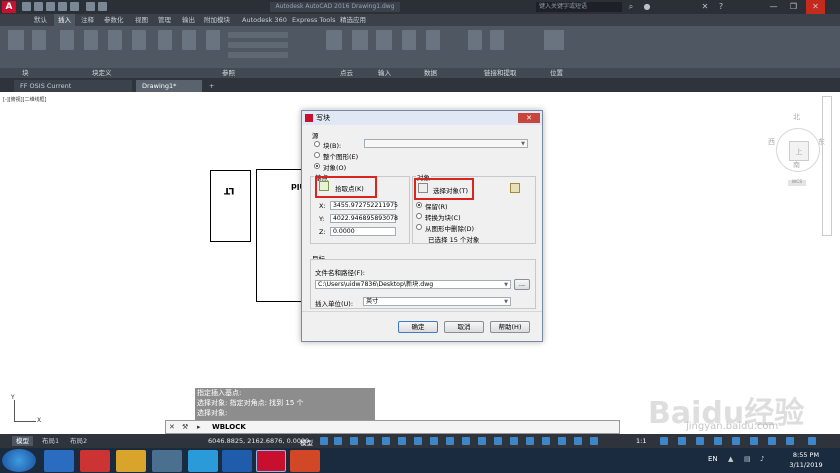 The height and width of the screenshot is (473, 840). What do you see at coordinates (164, 20) in the screenshot?
I see `tab-manage: 管理` at bounding box center [164, 20].